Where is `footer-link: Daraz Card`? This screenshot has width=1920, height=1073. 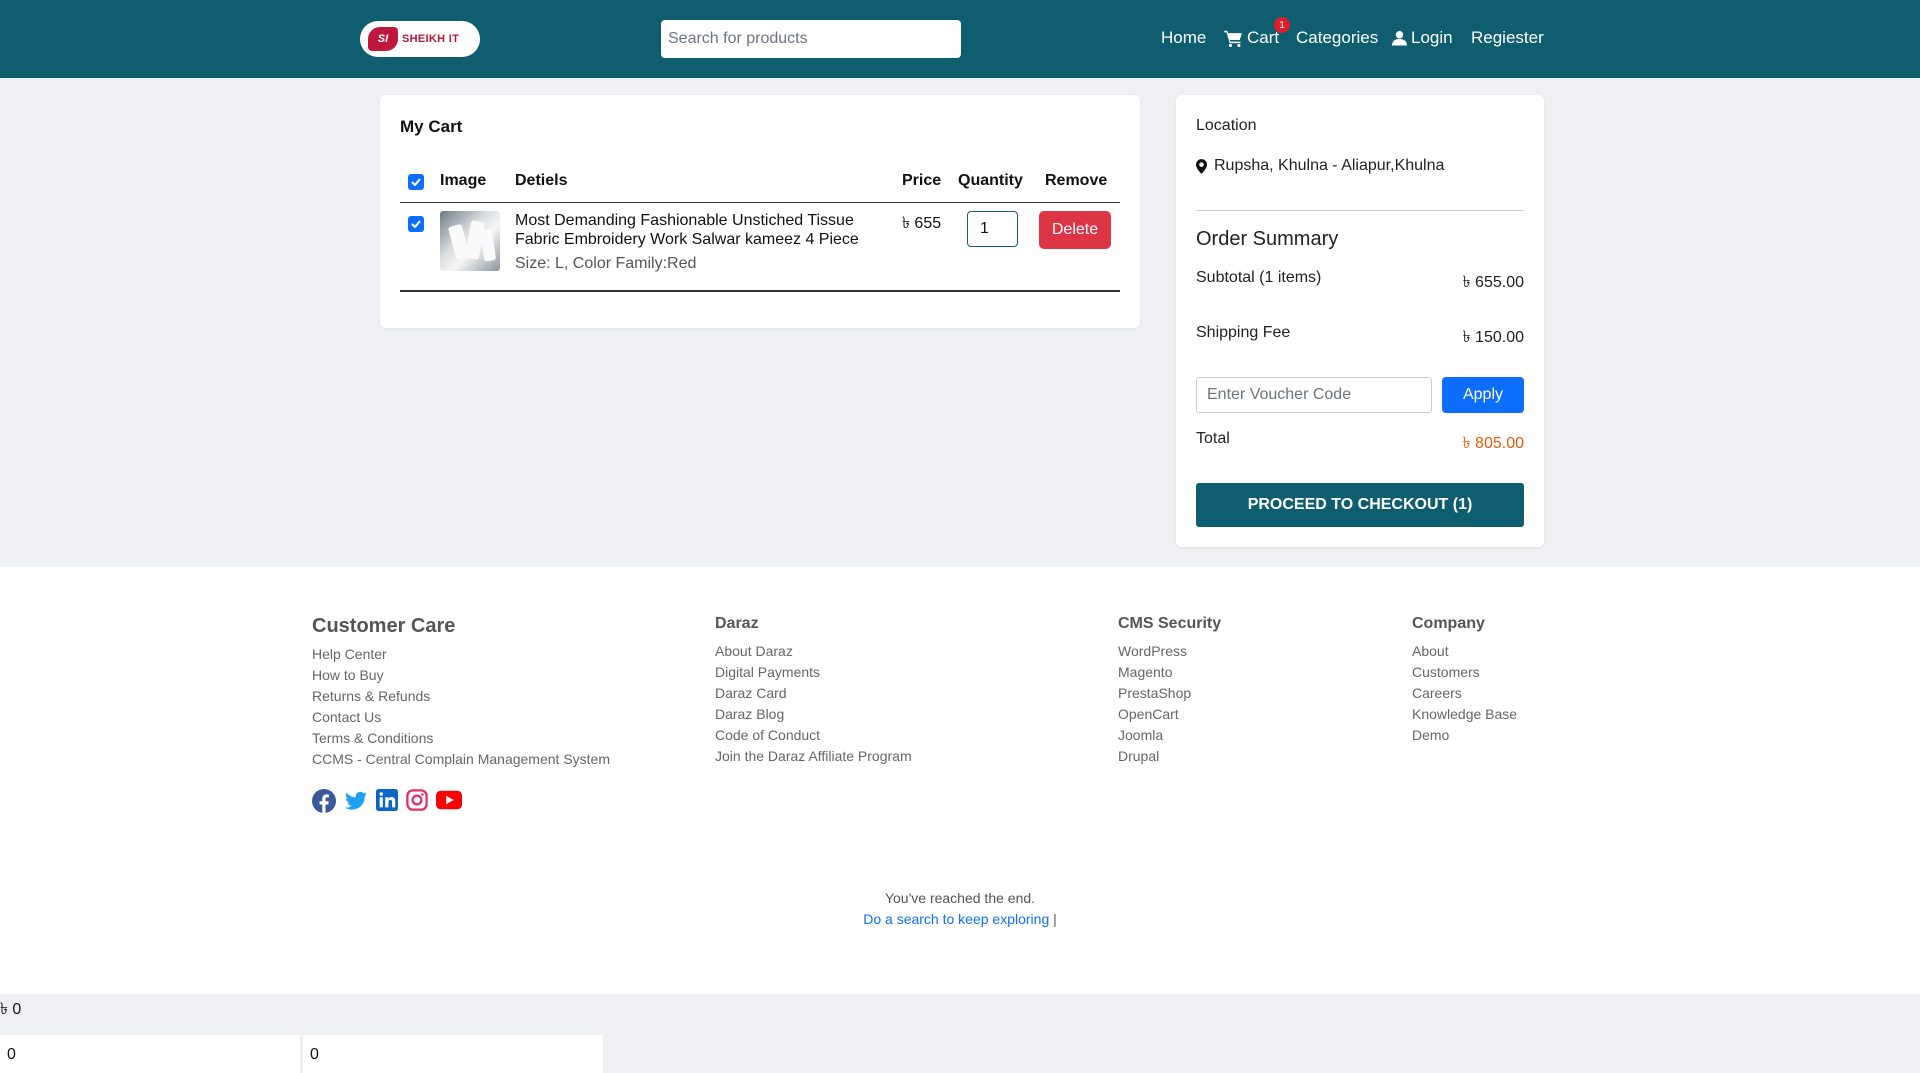
footer-link: Daraz Card is located at coordinates (813, 693).